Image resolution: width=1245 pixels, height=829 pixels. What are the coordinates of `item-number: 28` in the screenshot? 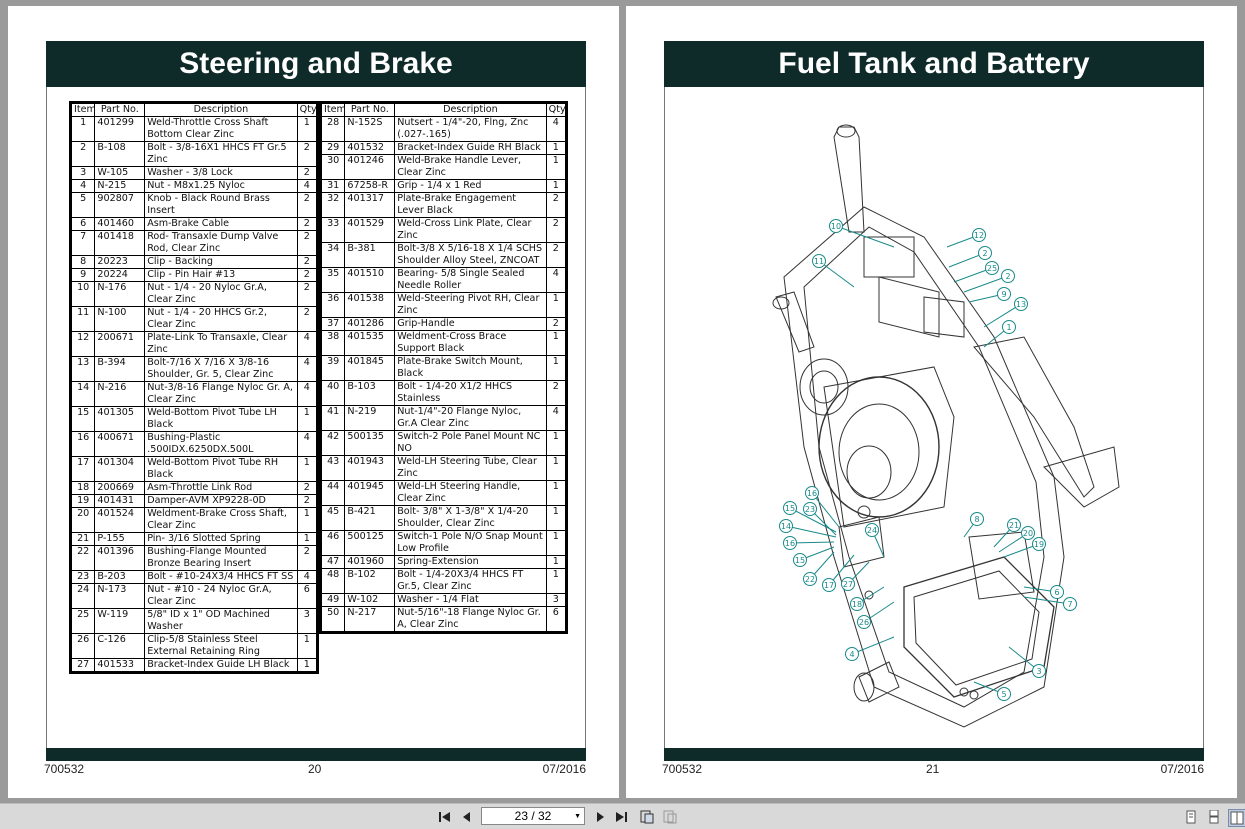 It's located at (332, 129).